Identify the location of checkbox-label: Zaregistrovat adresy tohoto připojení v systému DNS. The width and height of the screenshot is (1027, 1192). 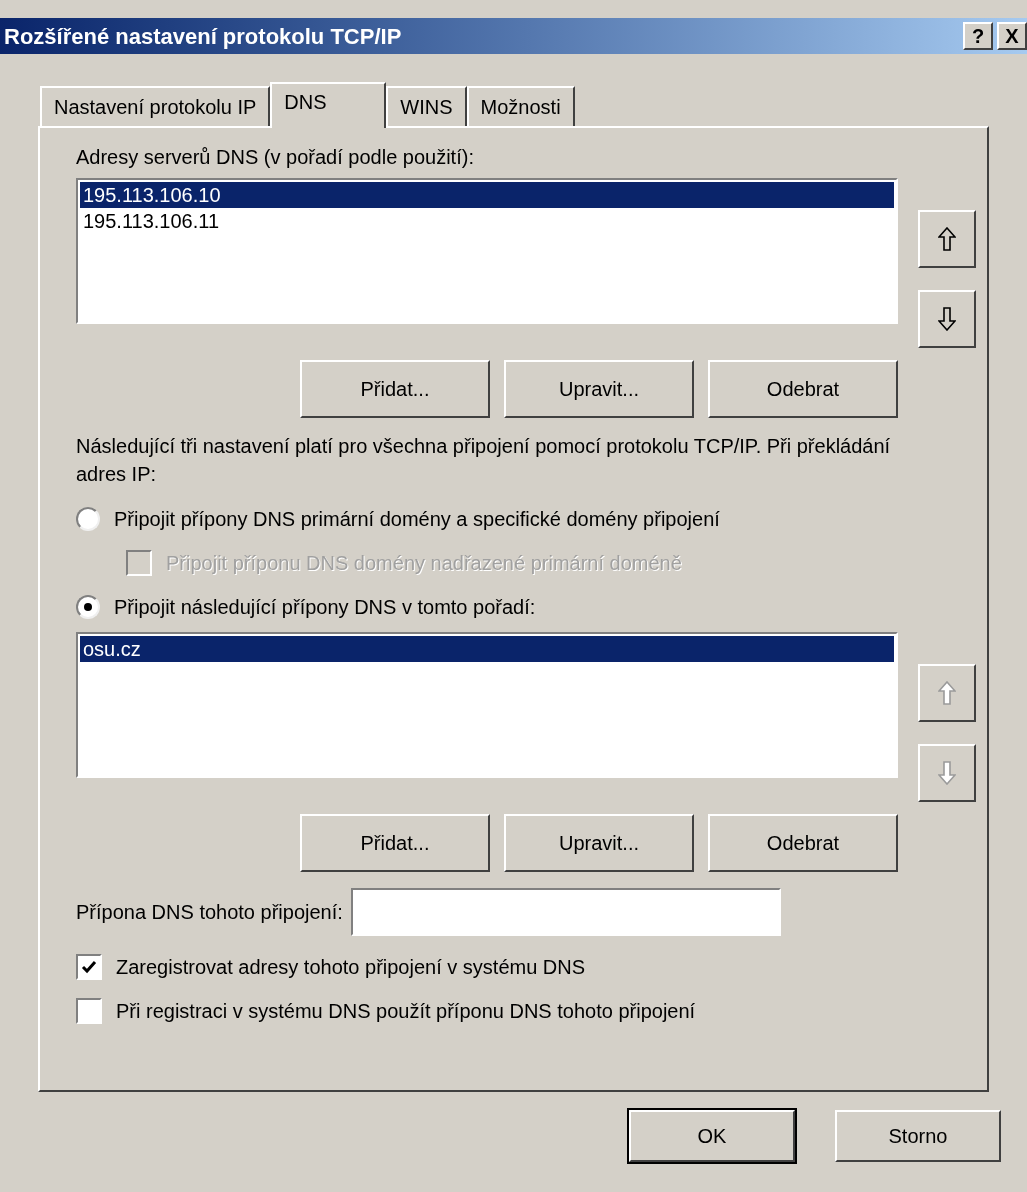
(351, 967).